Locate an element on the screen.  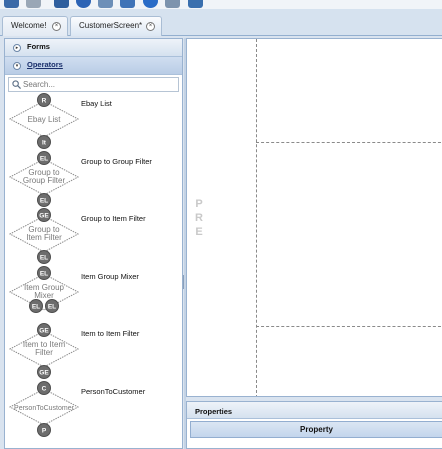
operator-shape-text: Item Filter is located at coordinates (44, 237).